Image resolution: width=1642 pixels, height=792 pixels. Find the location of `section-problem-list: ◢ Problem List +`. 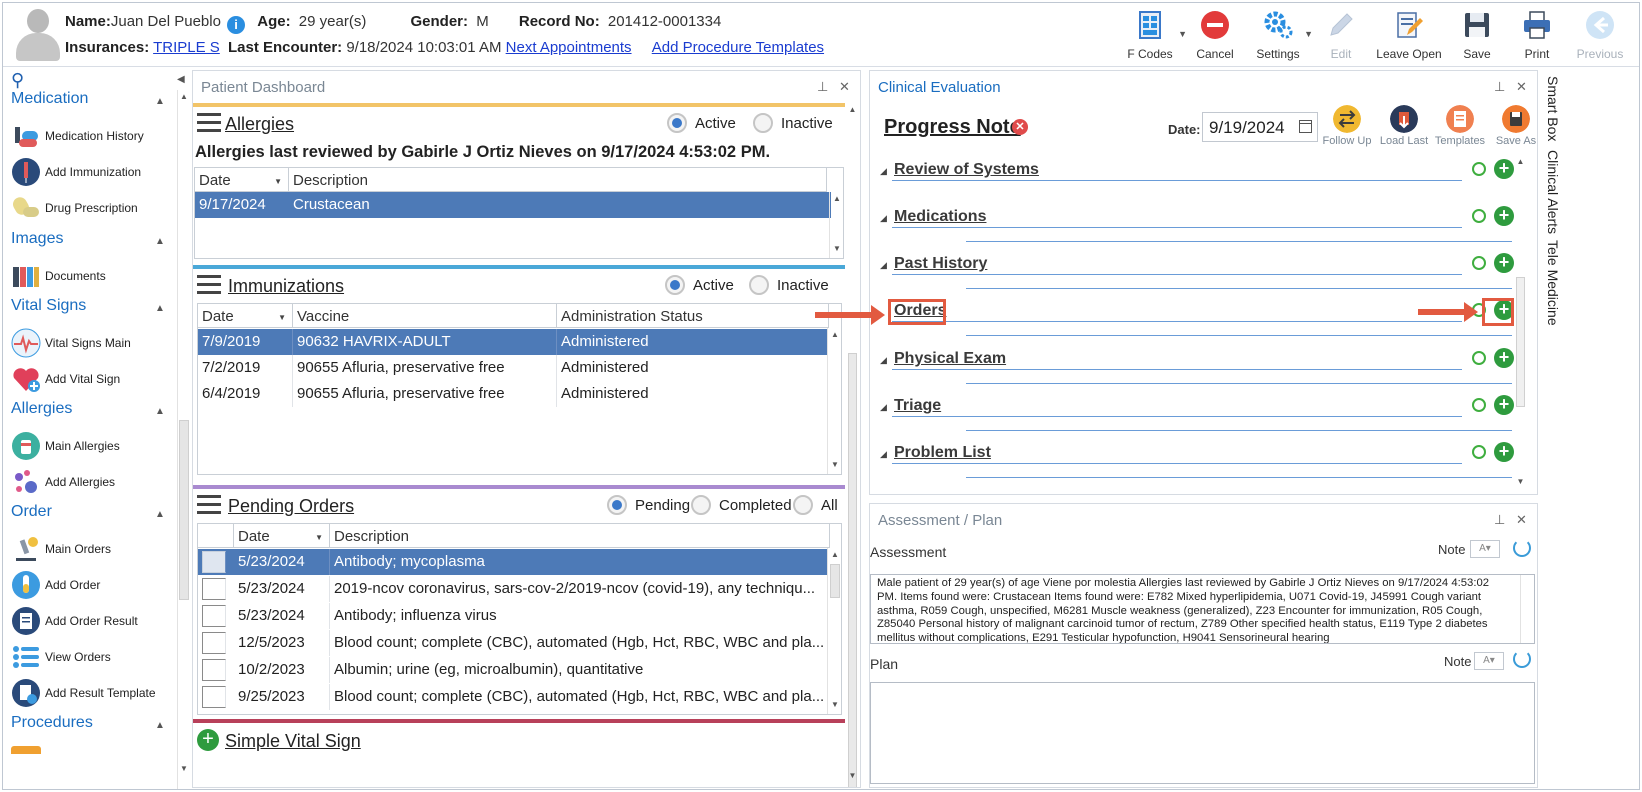

section-problem-list: ◢ Problem List + is located at coordinates (1197, 461).